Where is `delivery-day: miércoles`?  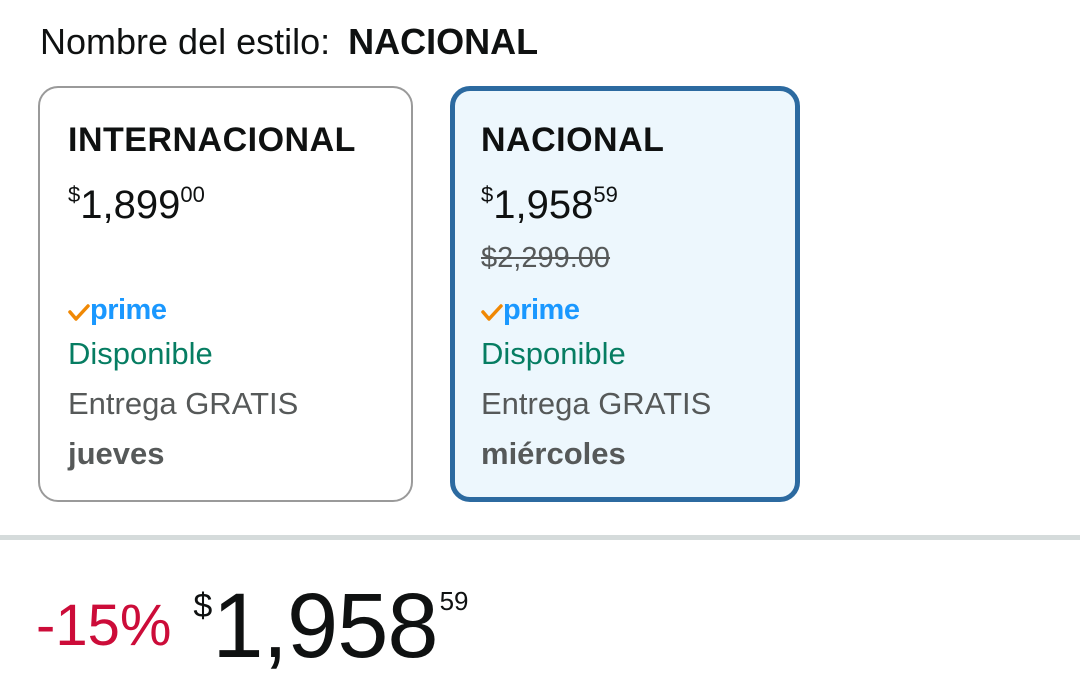 delivery-day: miércoles is located at coordinates (553, 453).